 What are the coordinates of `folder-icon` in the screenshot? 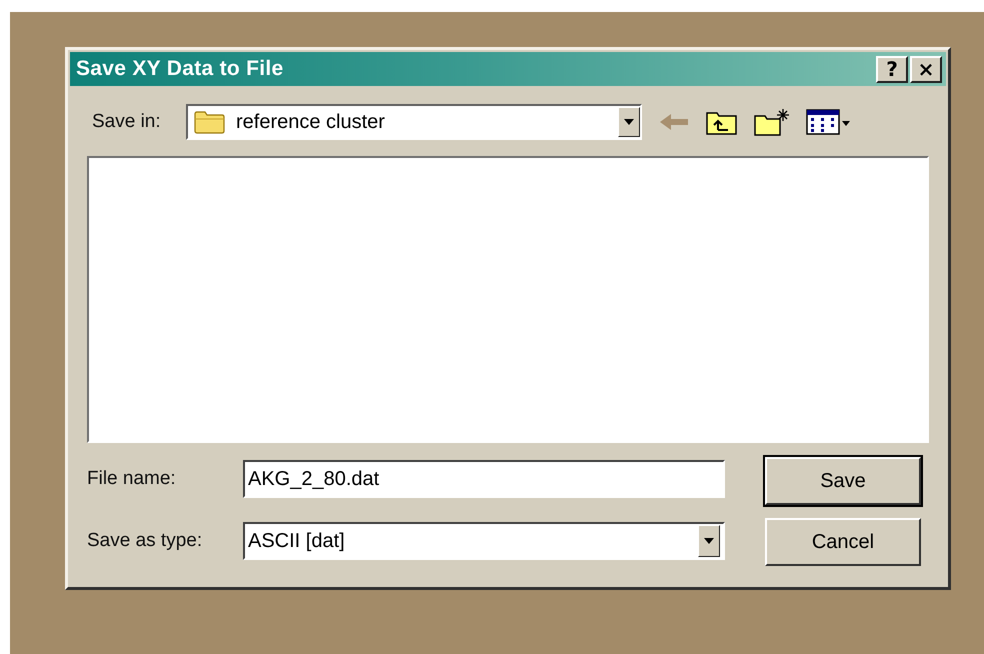 It's located at (210, 122).